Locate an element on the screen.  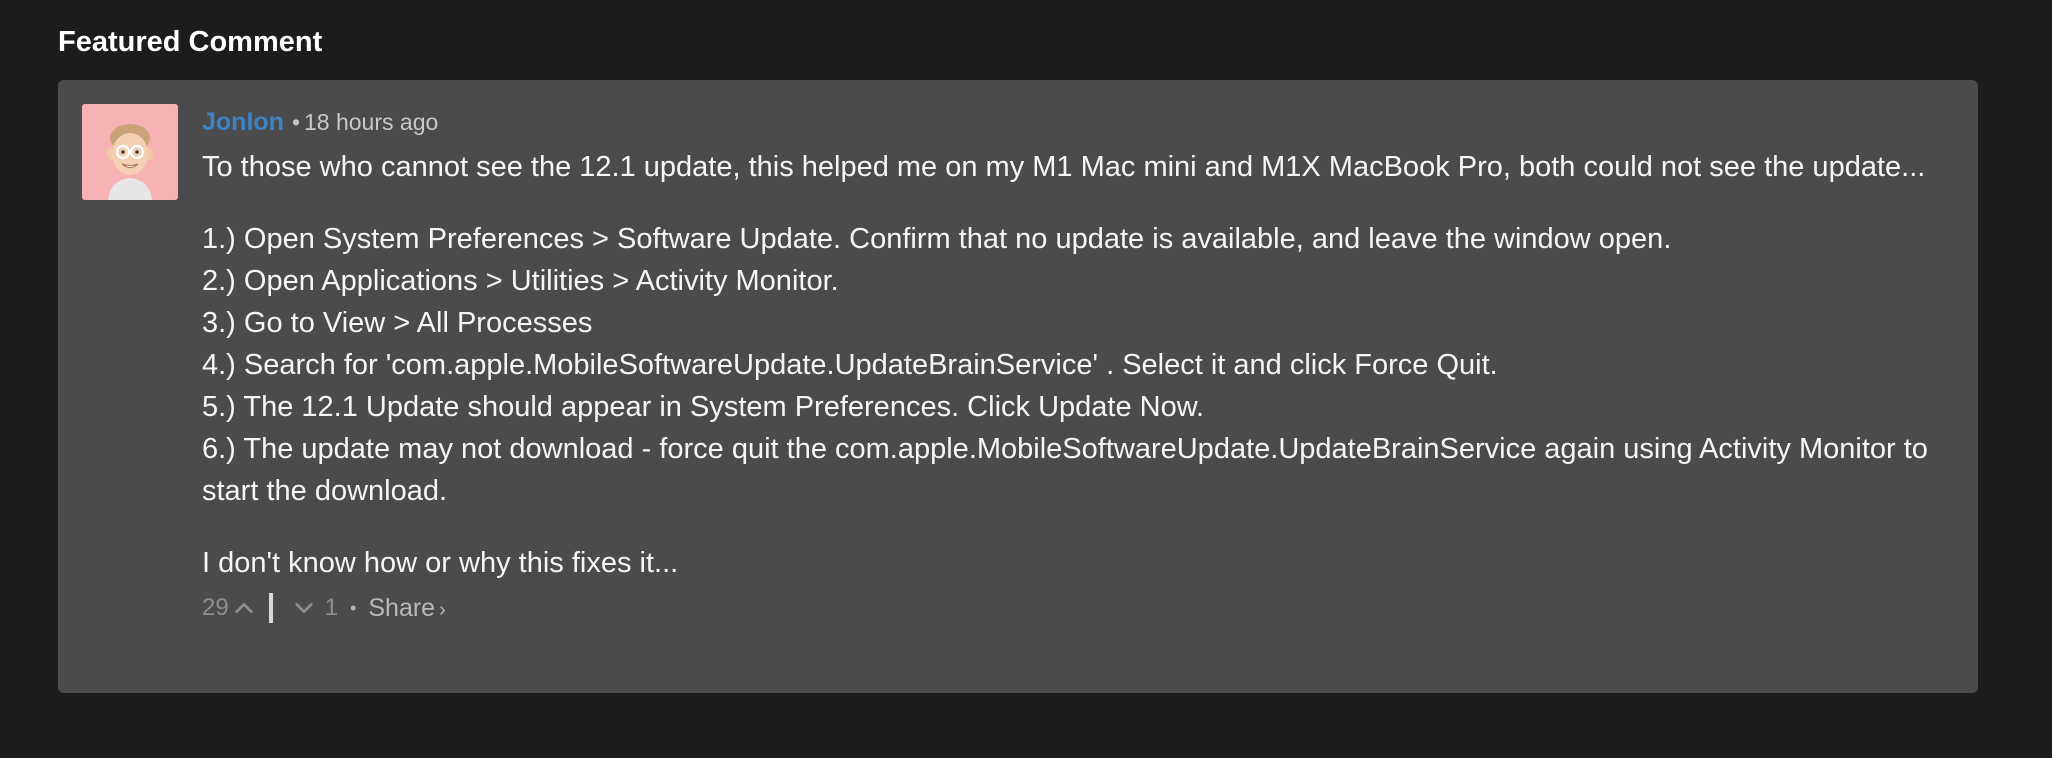
comment-actions: 29 1 • Share › is located at coordinates (1067, 608).